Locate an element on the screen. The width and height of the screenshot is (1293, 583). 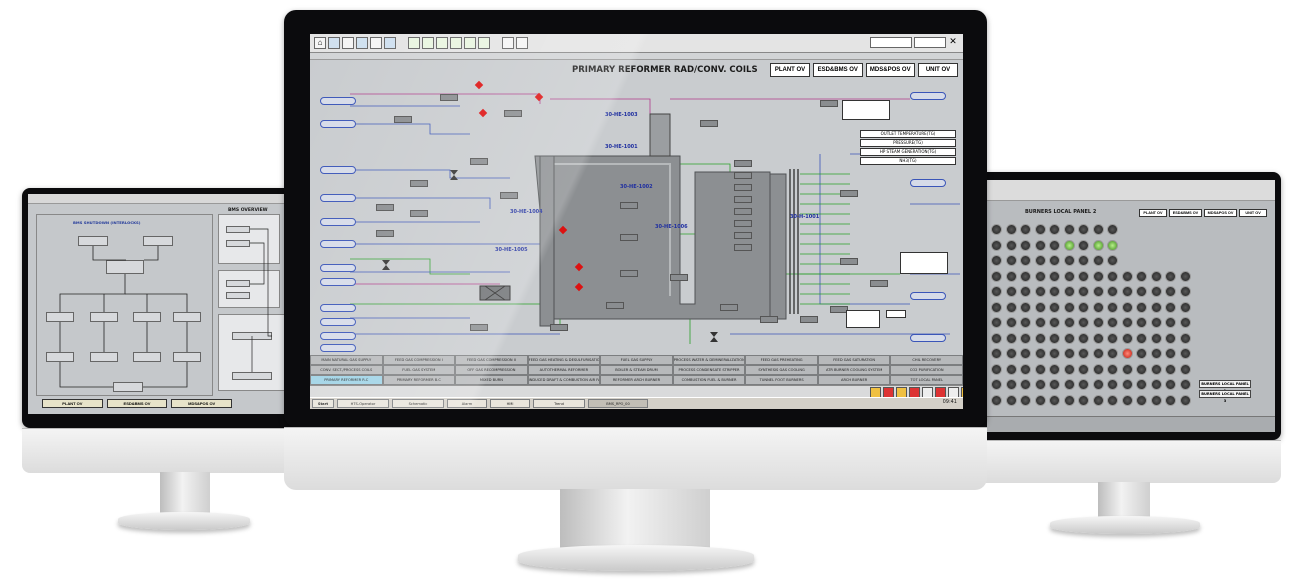
taskbar-item: Schematic is located at coordinates (418, 403).